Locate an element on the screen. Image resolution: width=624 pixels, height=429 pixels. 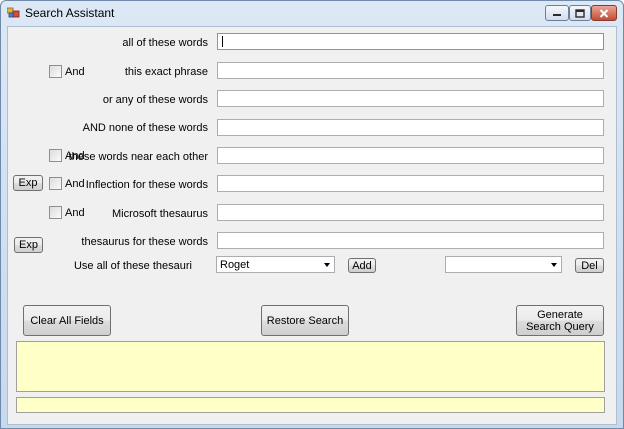
maximize-icon is located at coordinates (580, 13).